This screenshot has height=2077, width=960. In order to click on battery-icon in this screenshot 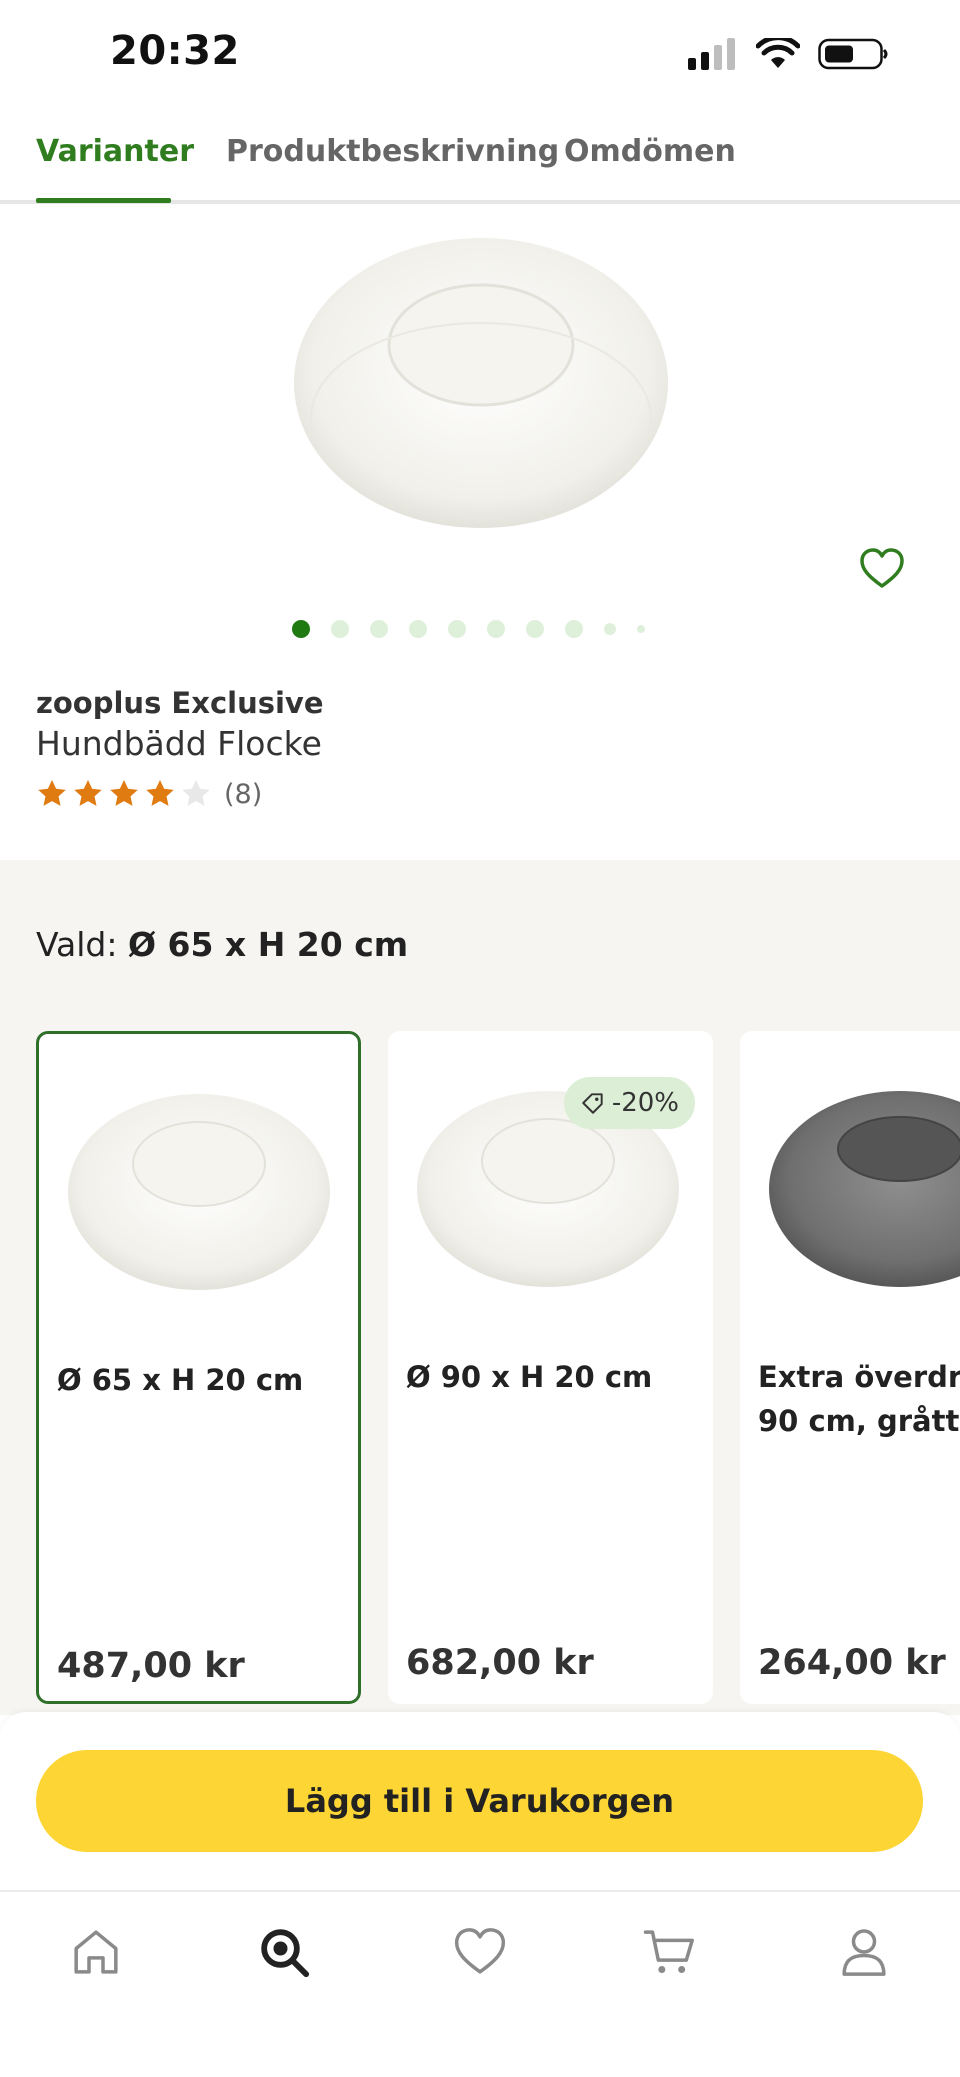, I will do `click(853, 54)`.